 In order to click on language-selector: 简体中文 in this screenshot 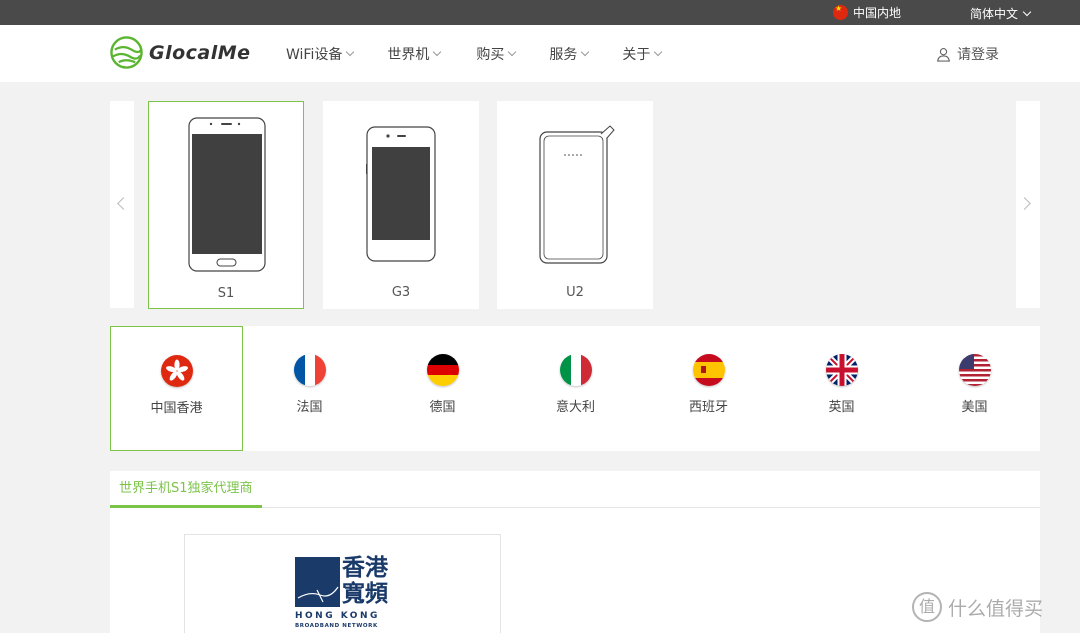, I will do `click(1001, 13)`.